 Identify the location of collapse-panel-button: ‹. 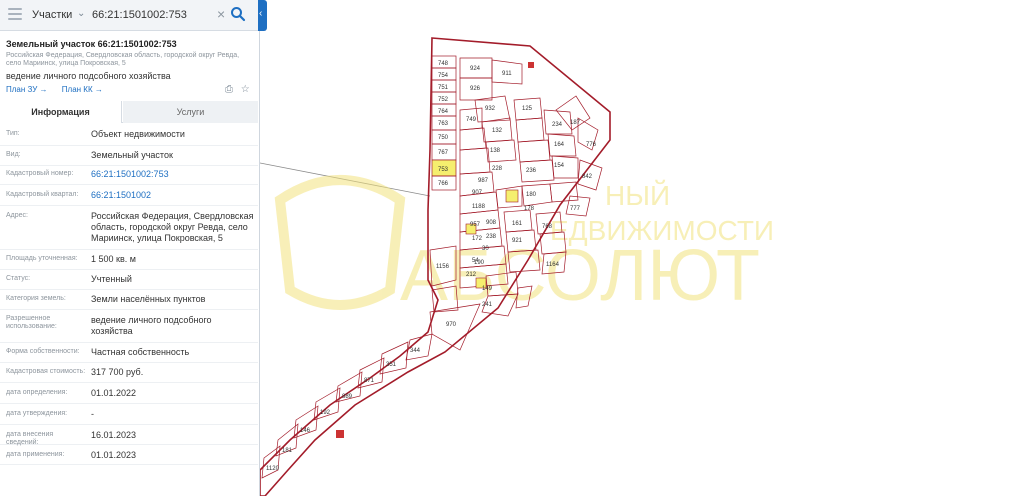
(262, 15).